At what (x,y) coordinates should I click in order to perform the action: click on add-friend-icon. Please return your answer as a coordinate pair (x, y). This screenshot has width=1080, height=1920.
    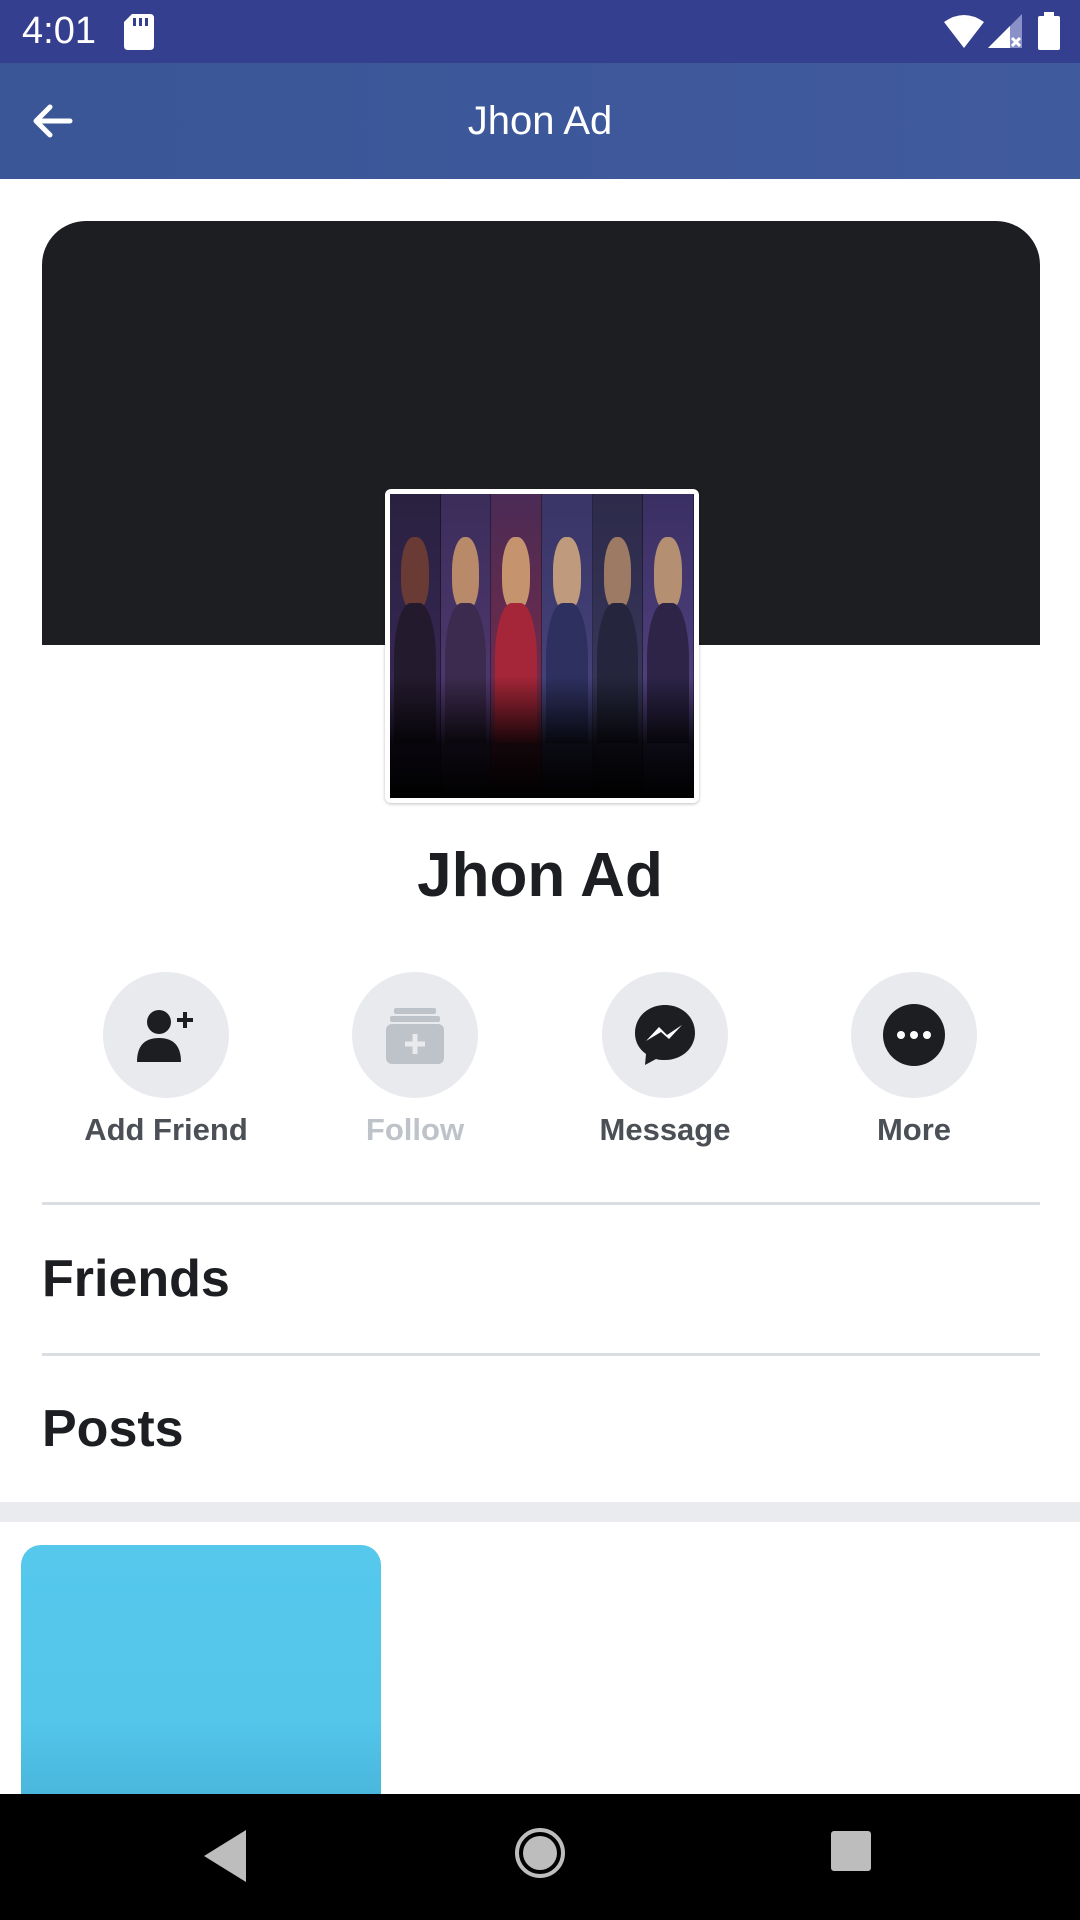
    Looking at the image, I should click on (165, 1036).